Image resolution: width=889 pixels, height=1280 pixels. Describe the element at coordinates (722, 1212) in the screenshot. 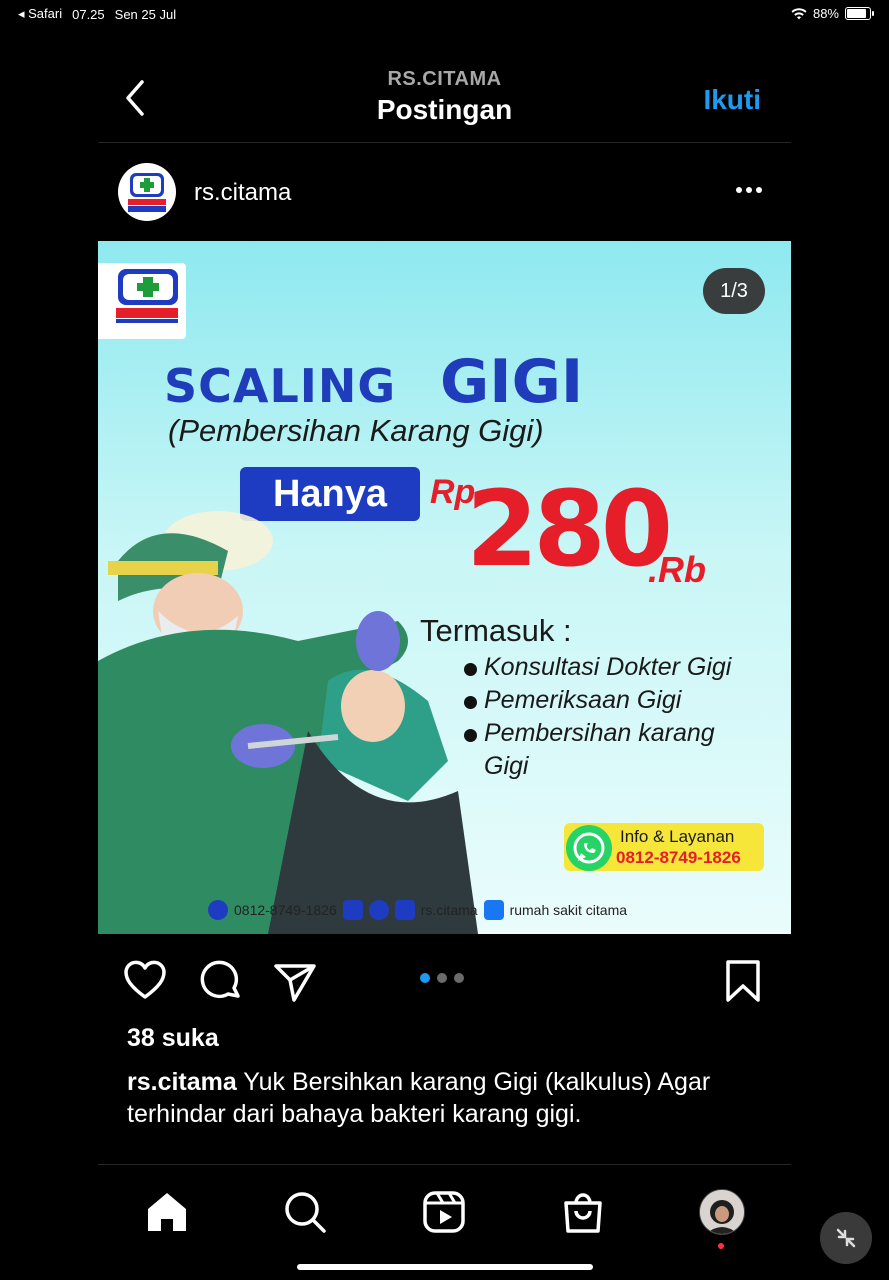

I see `profile-avatar-nav` at that location.